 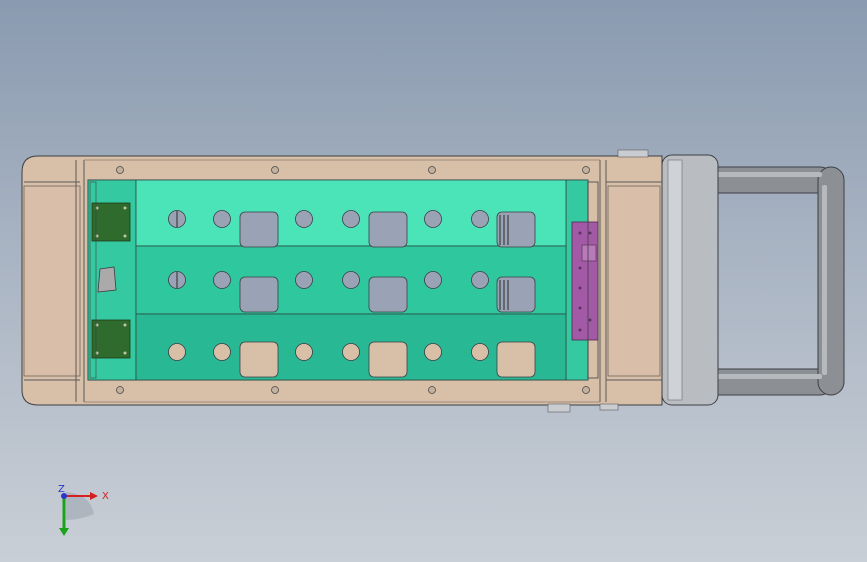 I want to click on pcb-board-top, so click(x=111, y=222).